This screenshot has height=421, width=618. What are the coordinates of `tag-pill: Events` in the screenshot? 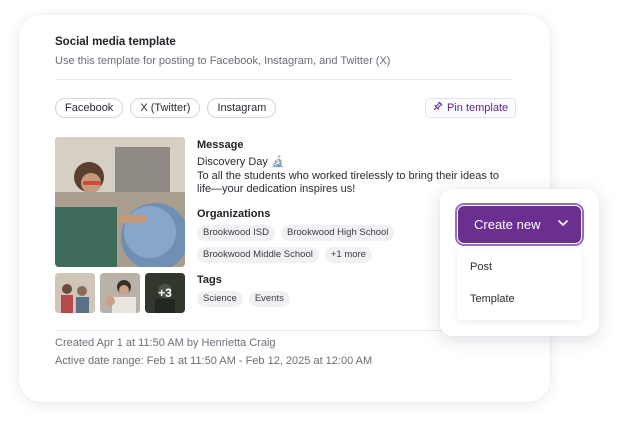 It's located at (269, 299).